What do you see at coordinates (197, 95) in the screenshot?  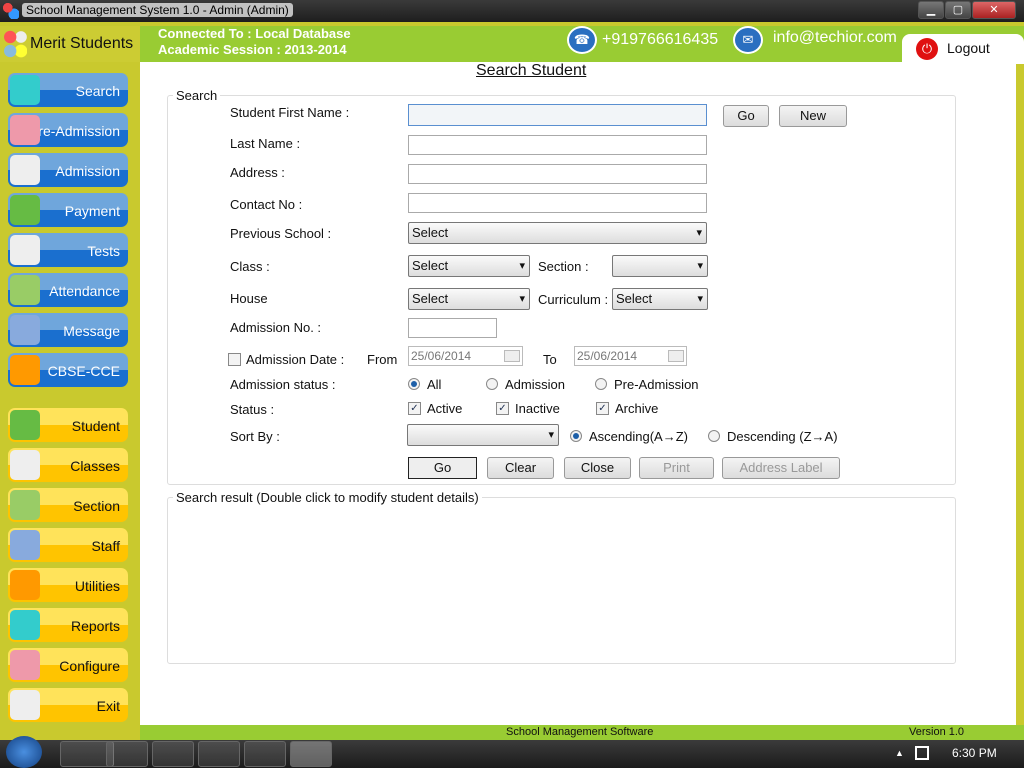 I see `search-legend: Search` at bounding box center [197, 95].